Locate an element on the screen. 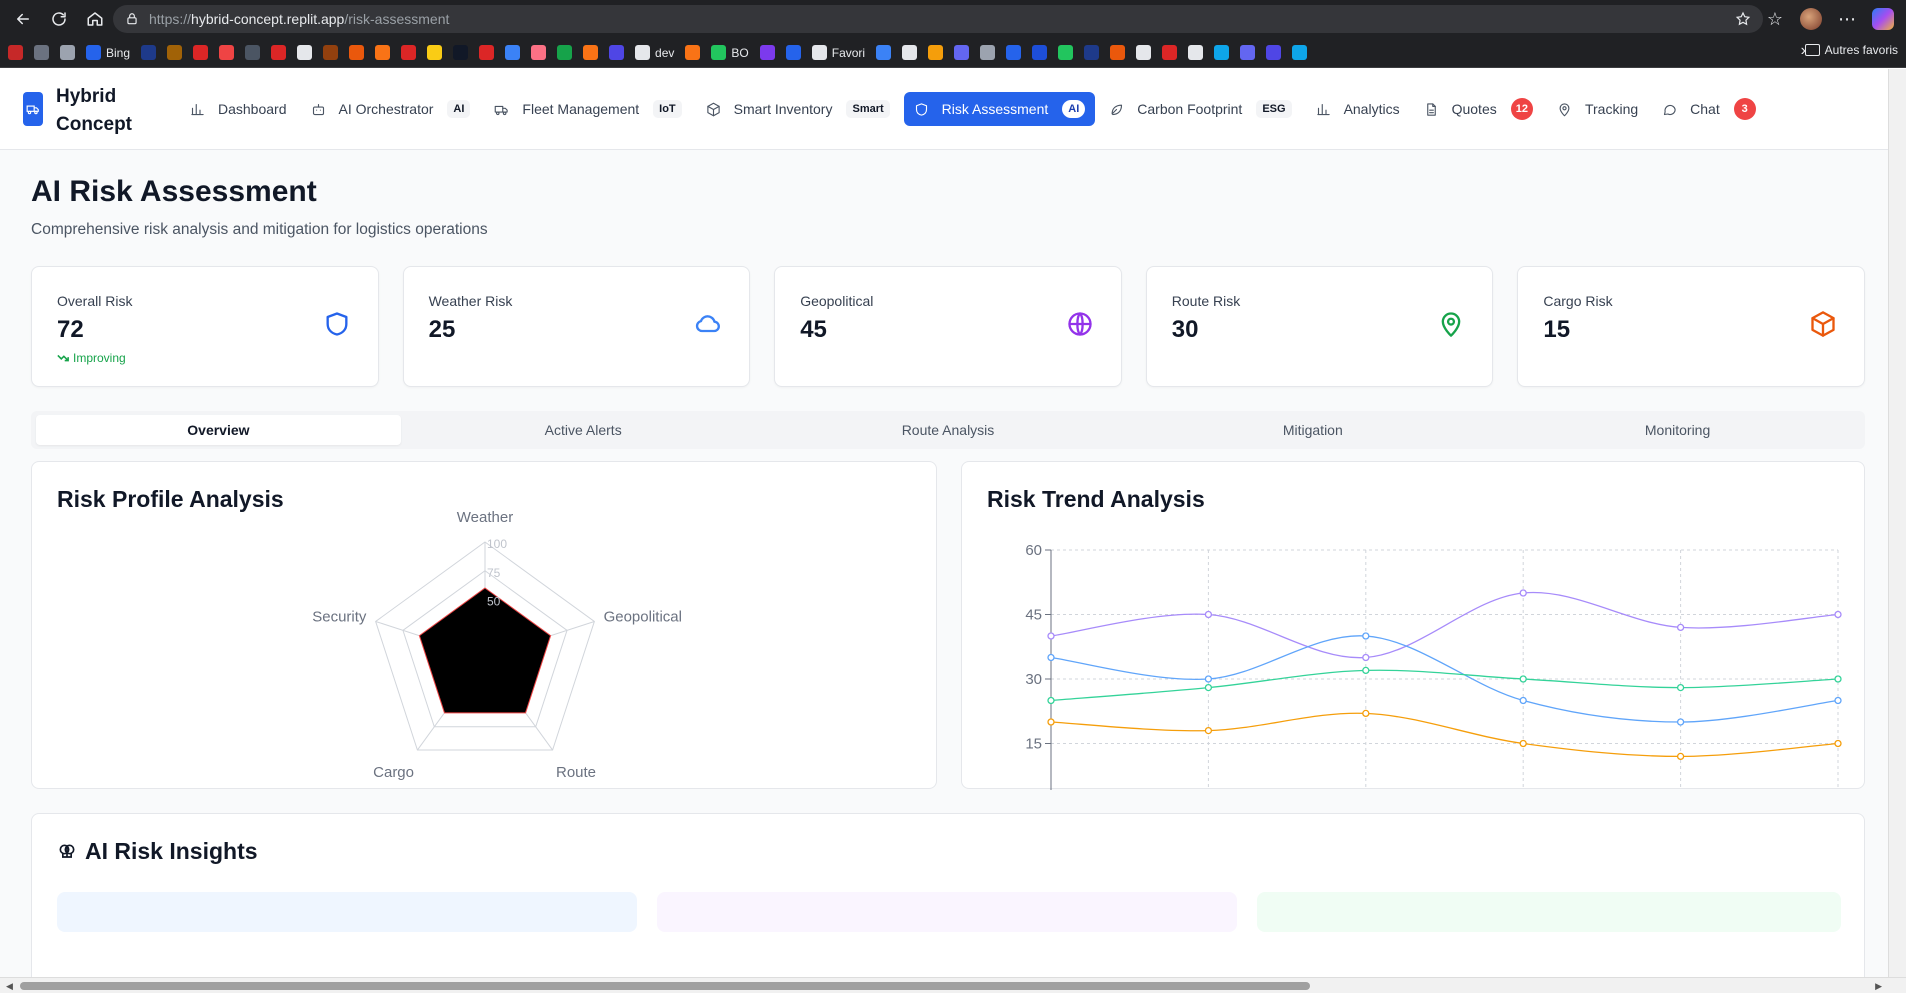 This screenshot has width=1906, height=993. more-menu-icon: ⋯ is located at coordinates (1847, 19).